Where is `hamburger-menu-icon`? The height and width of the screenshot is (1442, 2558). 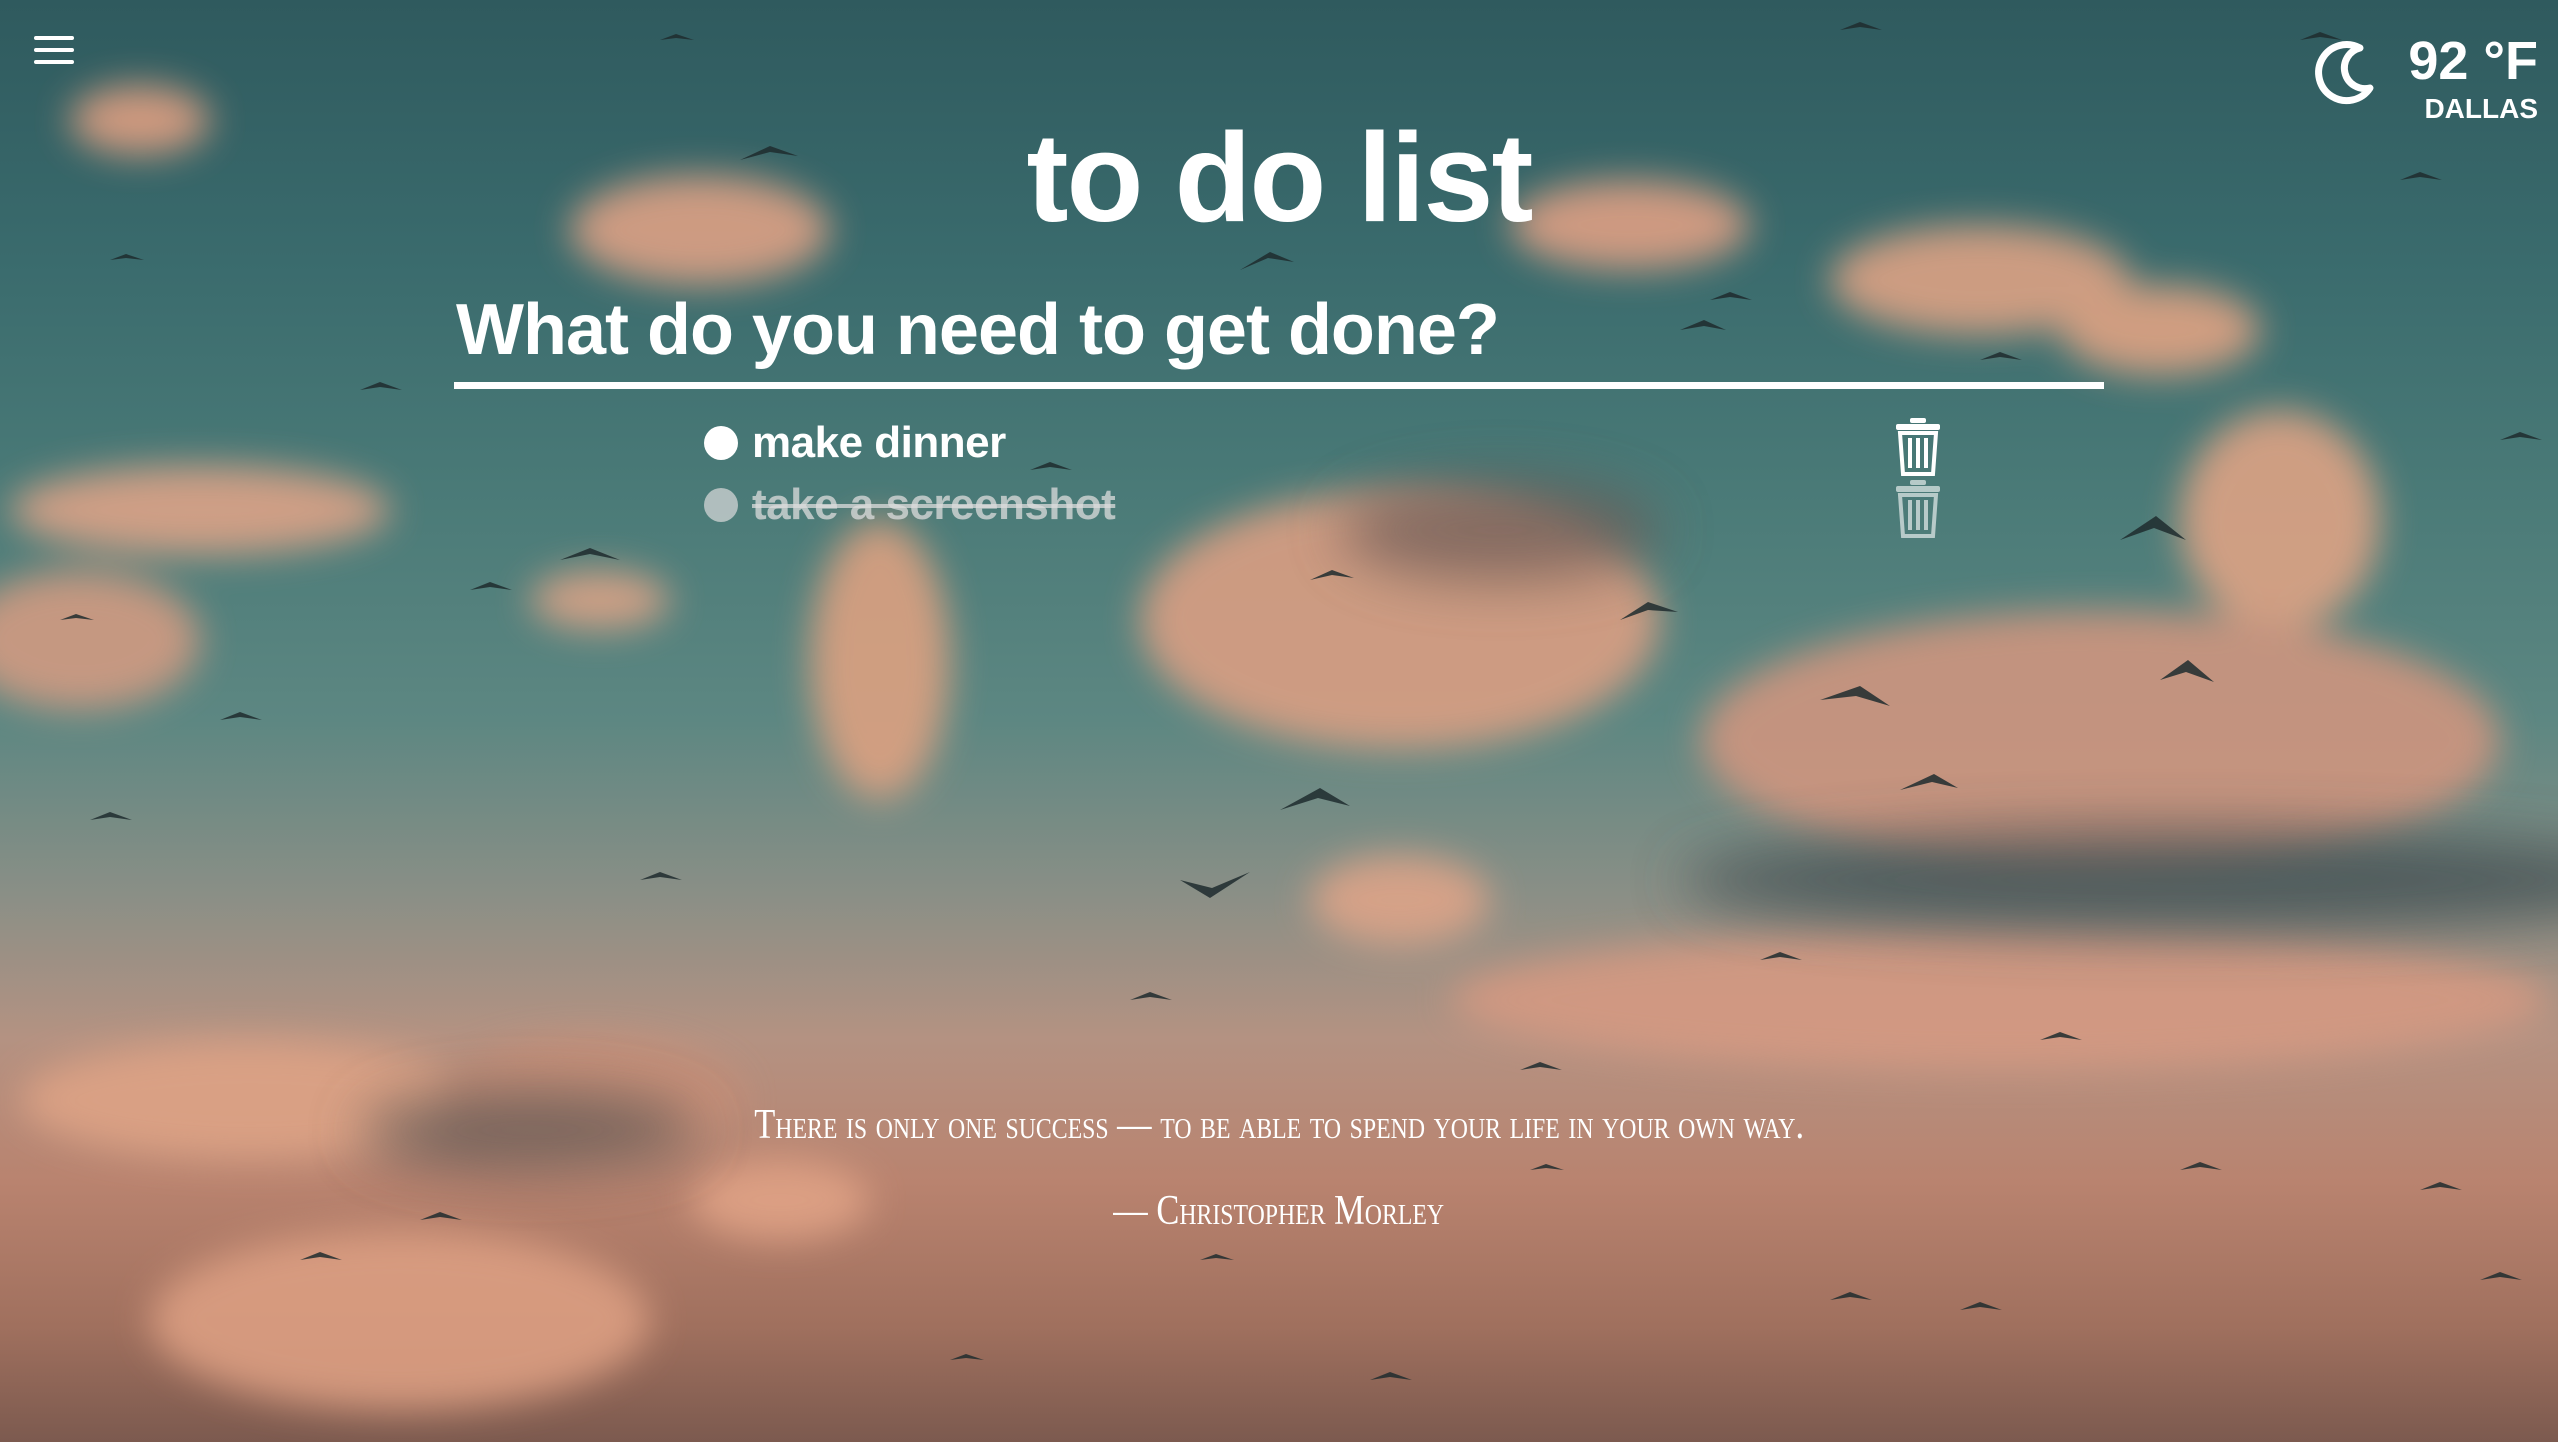 hamburger-menu-icon is located at coordinates (54, 38).